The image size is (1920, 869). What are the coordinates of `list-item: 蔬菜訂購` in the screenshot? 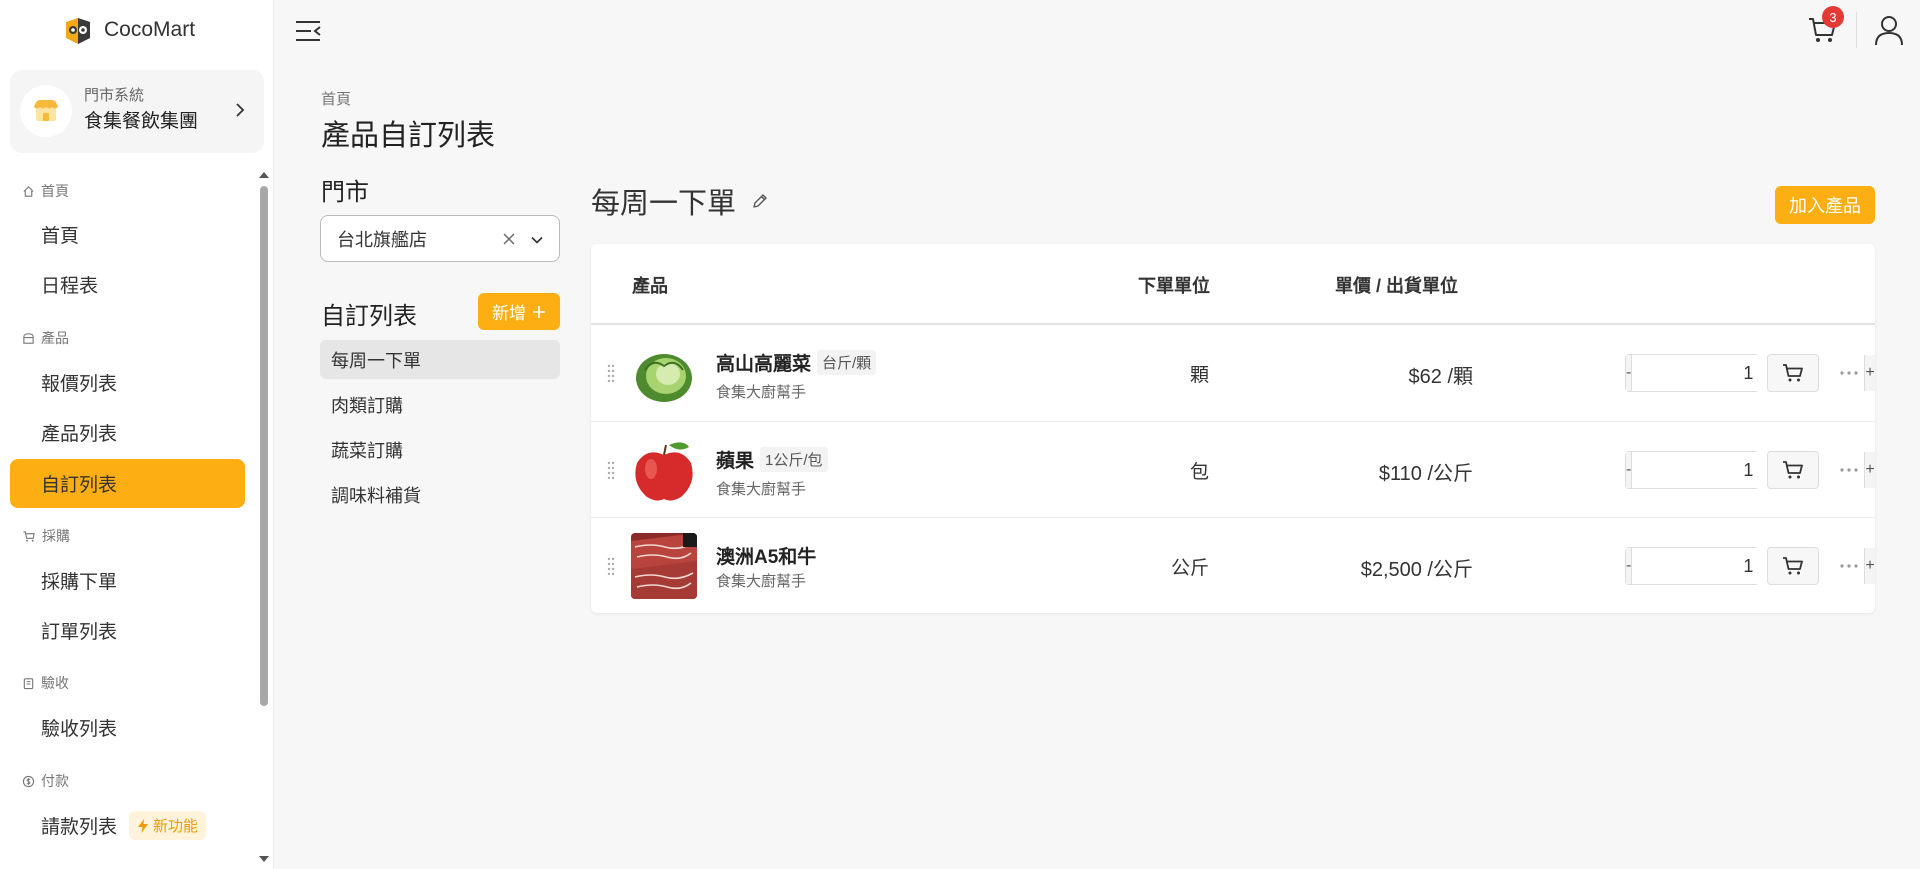 It's located at (440, 449).